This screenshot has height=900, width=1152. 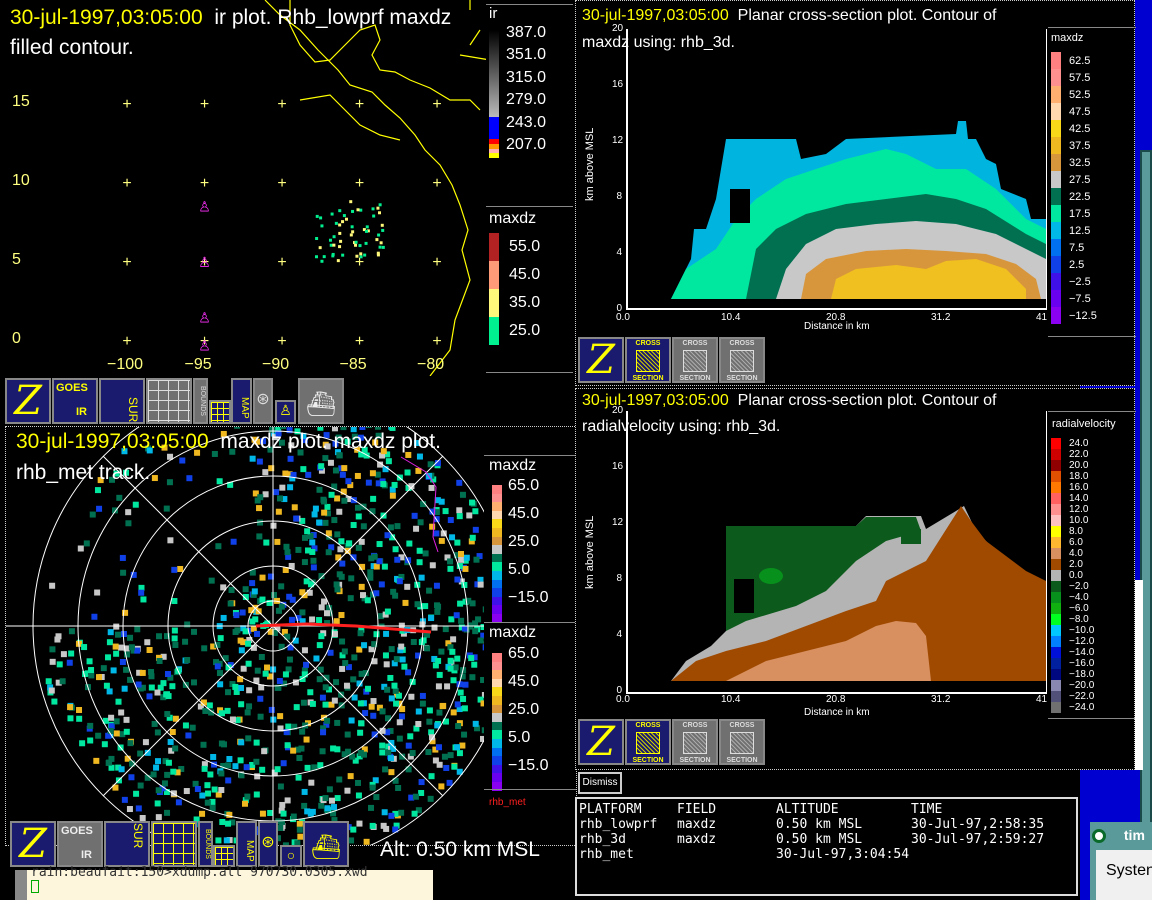 What do you see at coordinates (1099, 836) in the screenshot?
I see `window-menu-icon` at bounding box center [1099, 836].